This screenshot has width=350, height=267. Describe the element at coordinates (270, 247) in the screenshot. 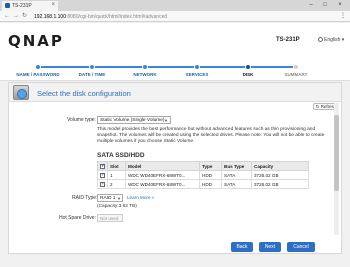

I see `next-button: Next` at that location.